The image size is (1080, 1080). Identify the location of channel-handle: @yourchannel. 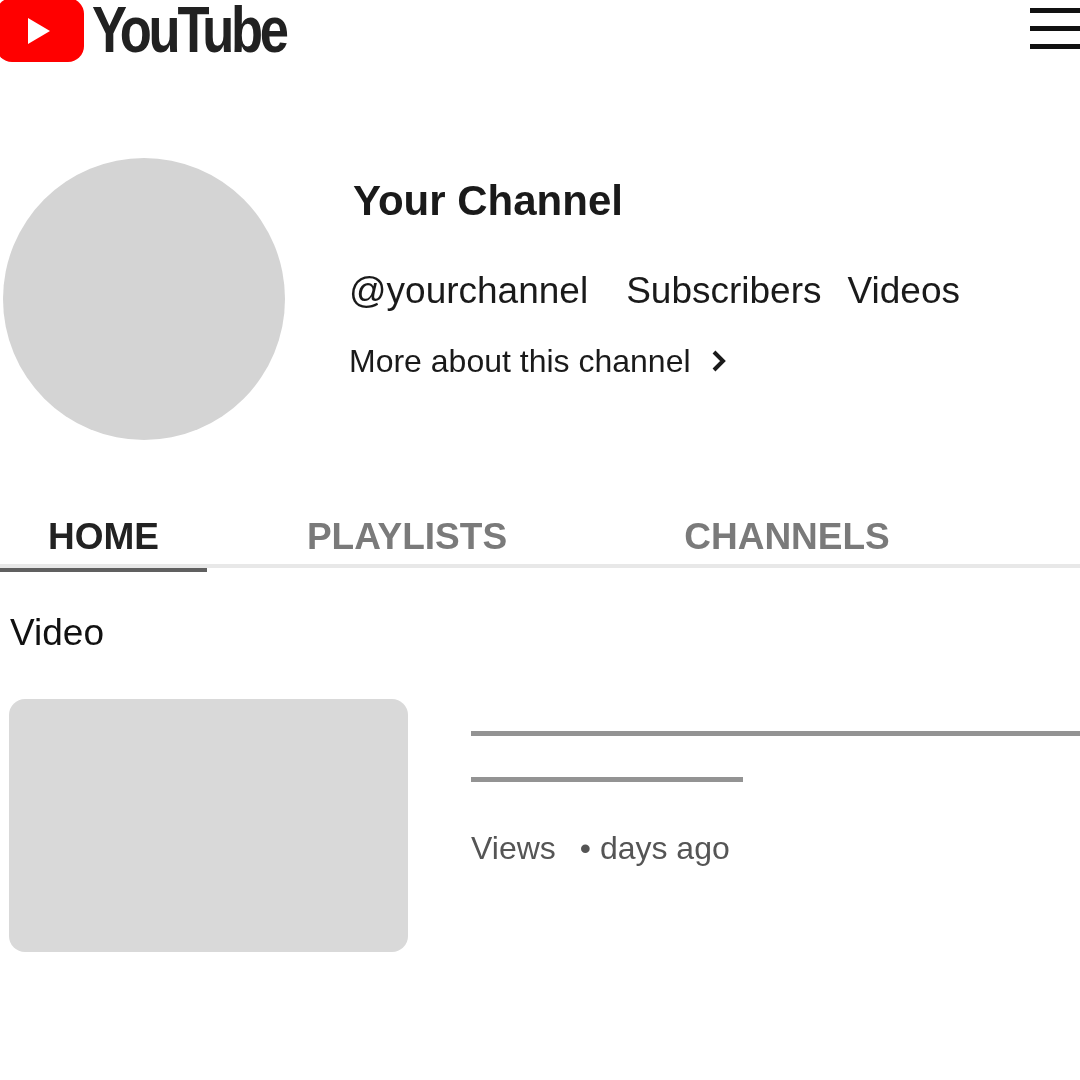
(469, 290).